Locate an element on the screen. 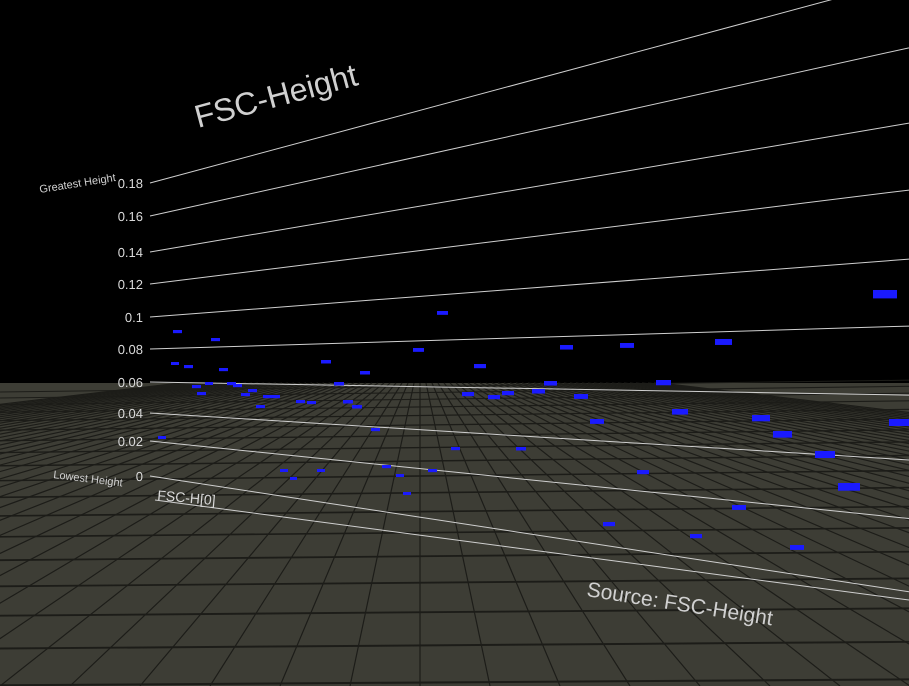 The width and height of the screenshot is (909, 686). tick-label: 0.04 is located at coordinates (130, 413).